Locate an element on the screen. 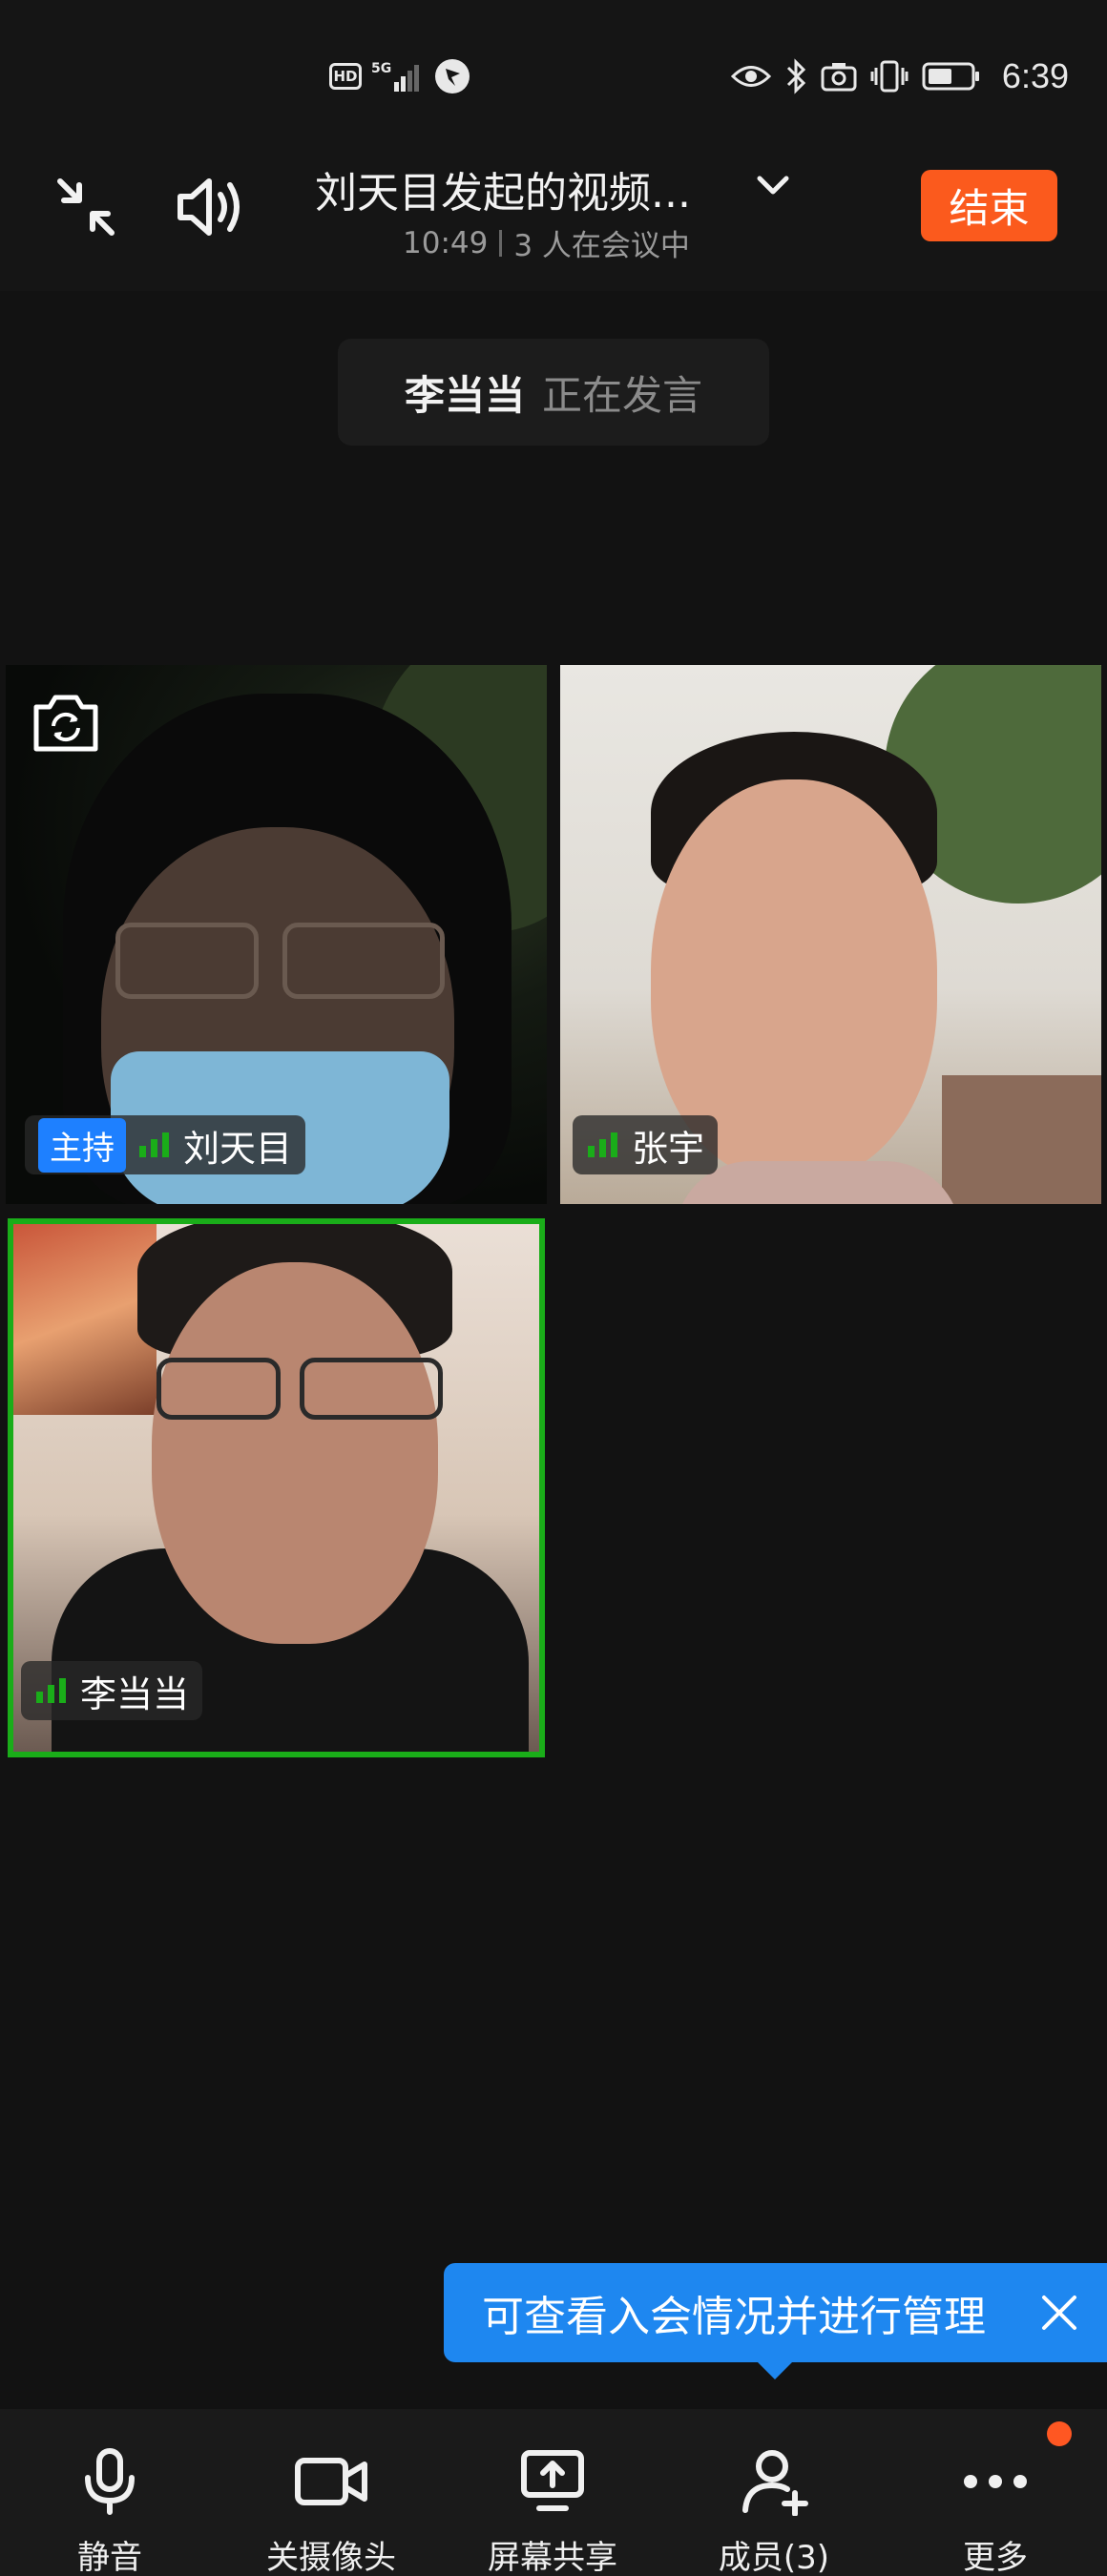  cellular-signal-icon: 5G is located at coordinates (395, 76).